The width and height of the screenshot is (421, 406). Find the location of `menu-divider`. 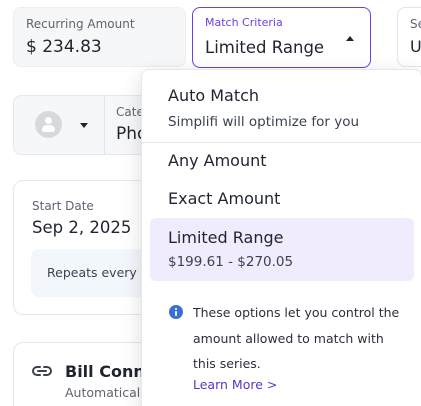

menu-divider is located at coordinates (281, 142).